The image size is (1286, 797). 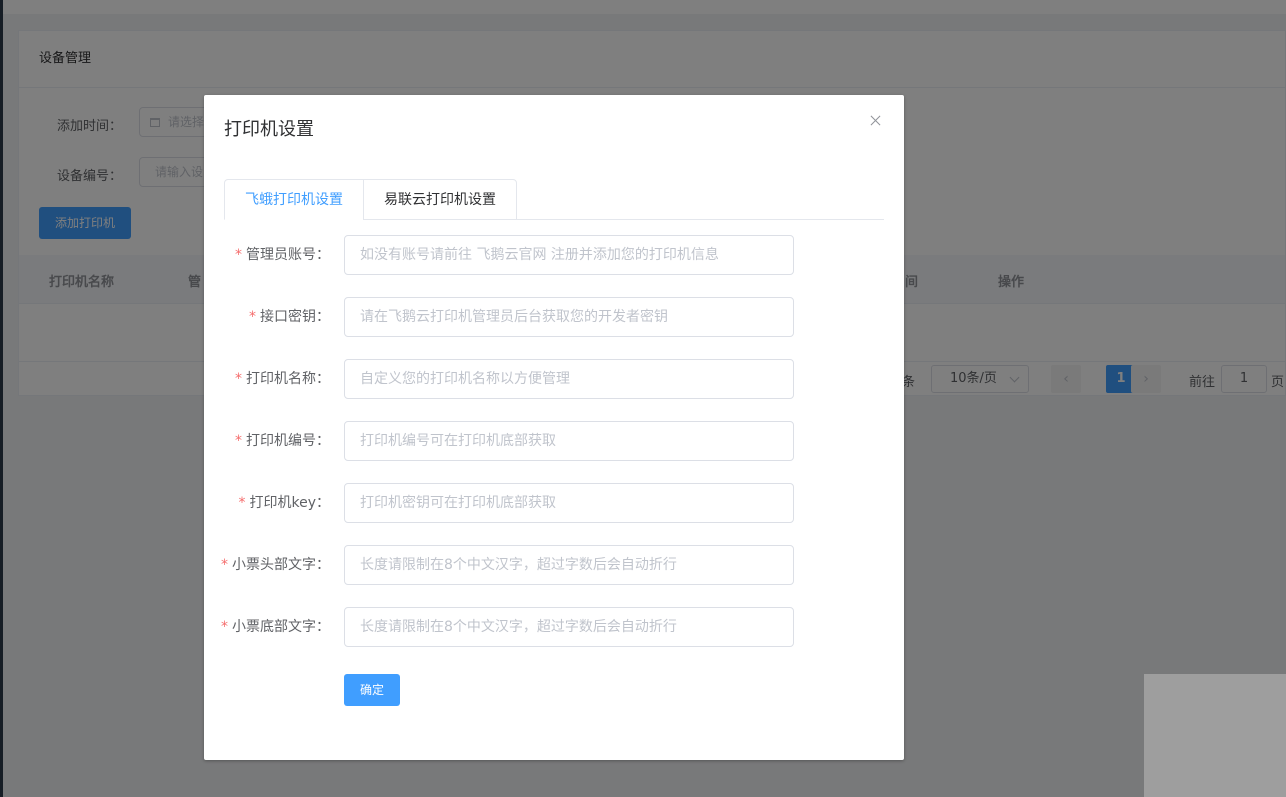 What do you see at coordinates (569, 441) in the screenshot?
I see `printer-number-input` at bounding box center [569, 441].